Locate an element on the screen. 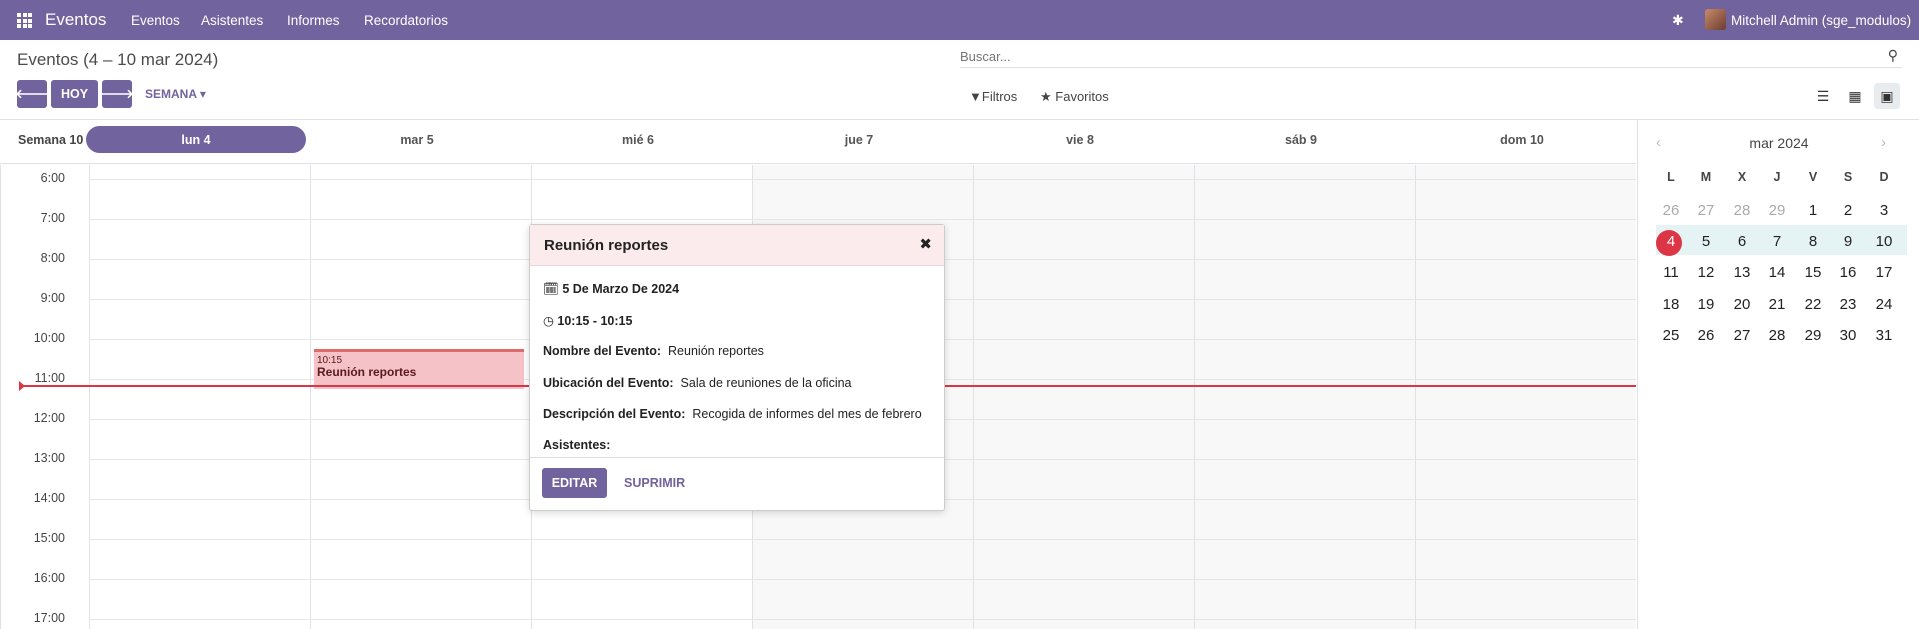 The height and width of the screenshot is (629, 1919). filters-label: Filtros is located at coordinates (999, 96).